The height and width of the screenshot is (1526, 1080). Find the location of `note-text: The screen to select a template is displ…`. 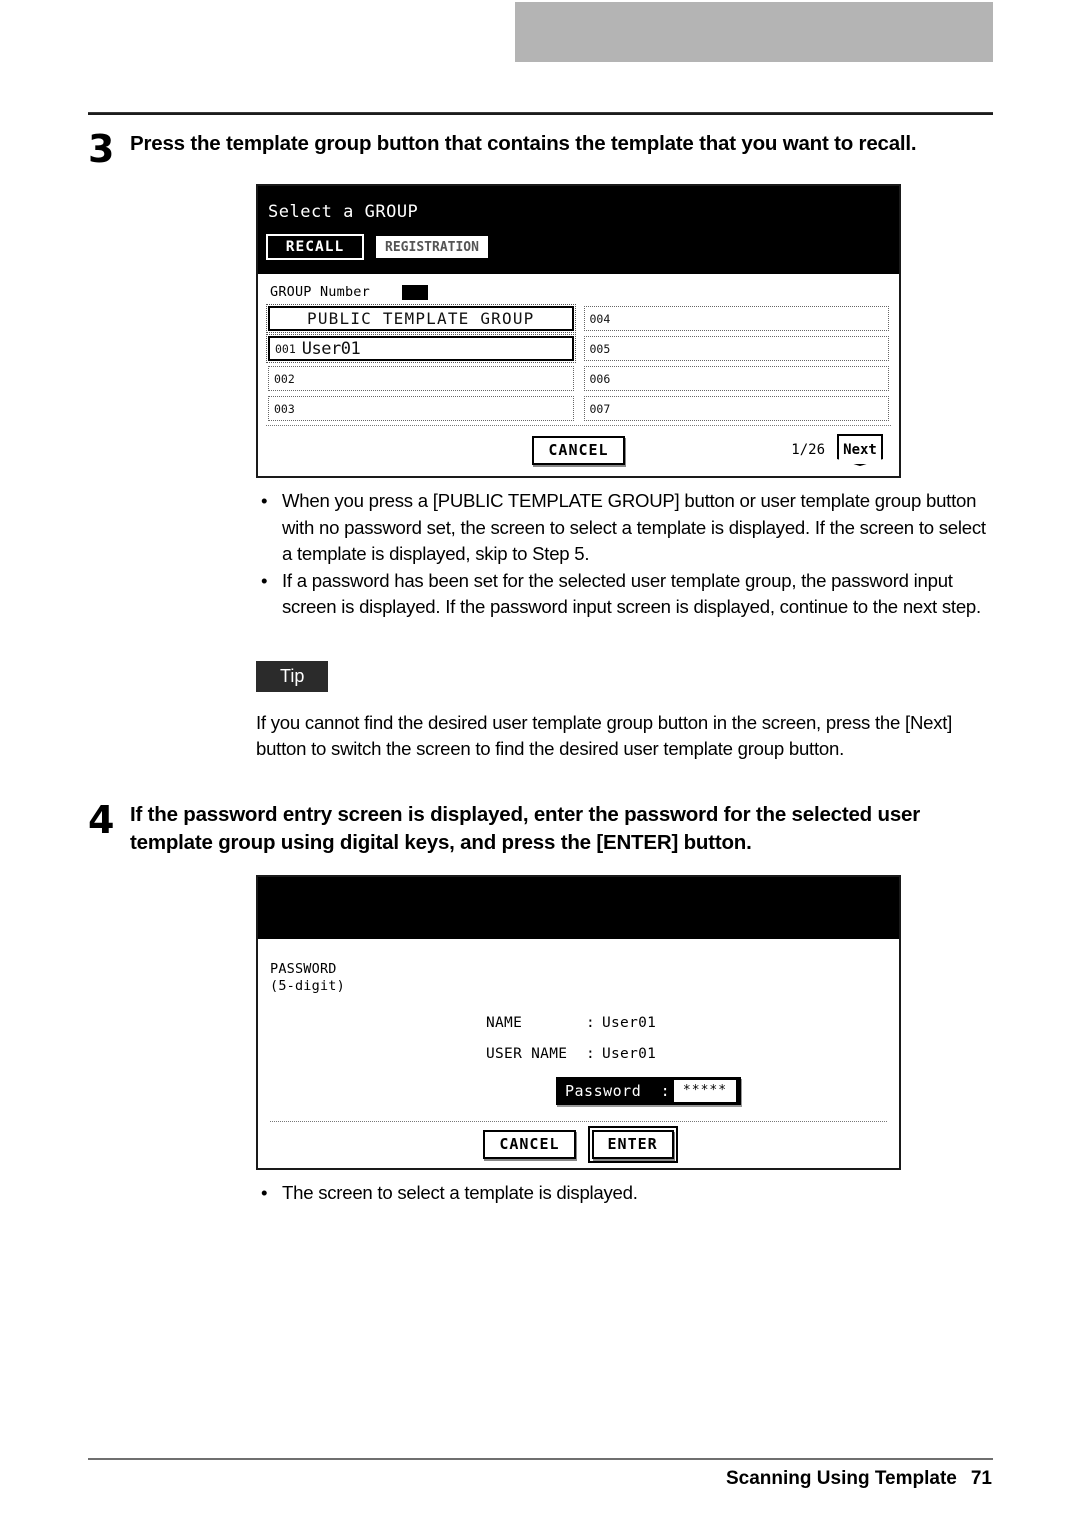

note-text: The screen to select a template is displ… is located at coordinates (460, 1192).